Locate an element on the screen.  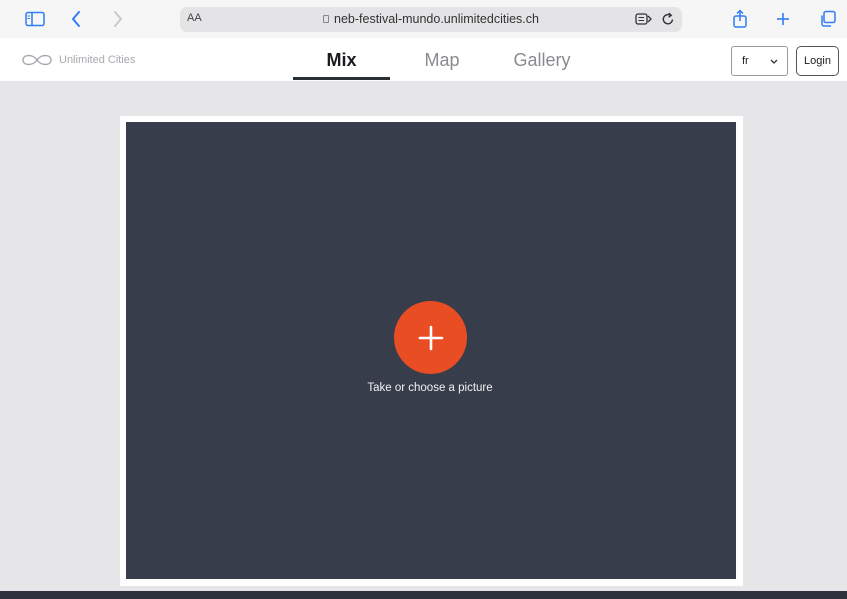
language-select-value: fr is located at coordinates (745, 61).